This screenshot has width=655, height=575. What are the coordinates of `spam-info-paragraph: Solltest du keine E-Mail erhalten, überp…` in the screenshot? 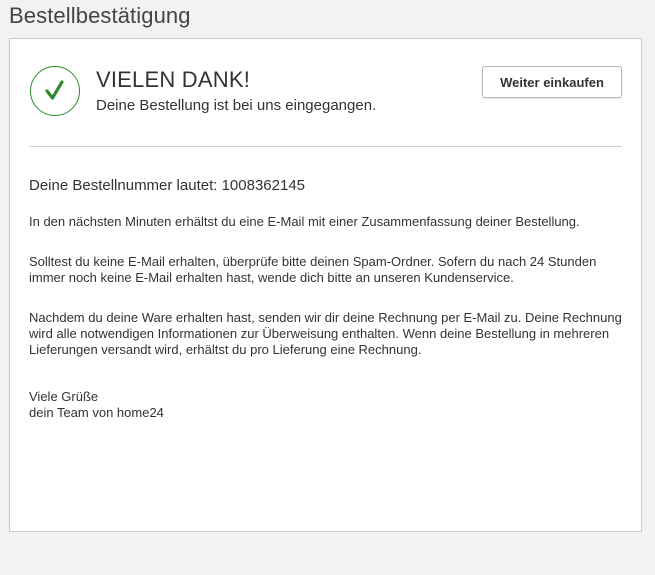 It's located at (313, 269).